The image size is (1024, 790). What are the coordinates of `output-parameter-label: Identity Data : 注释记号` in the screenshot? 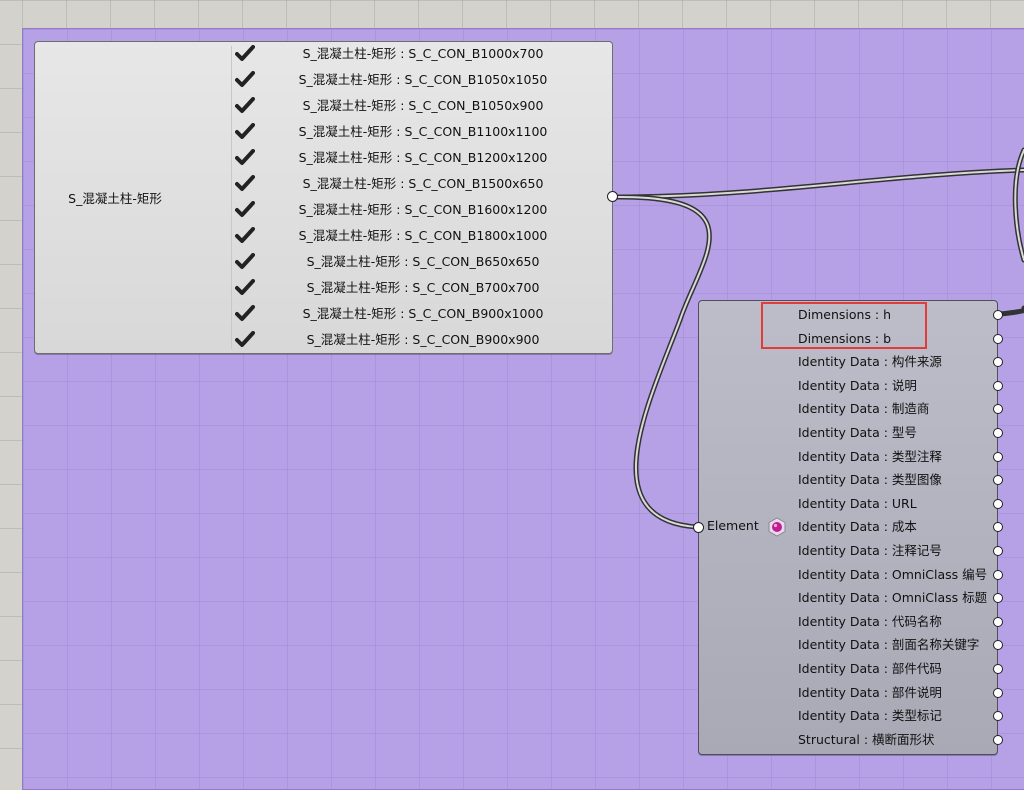 It's located at (870, 550).